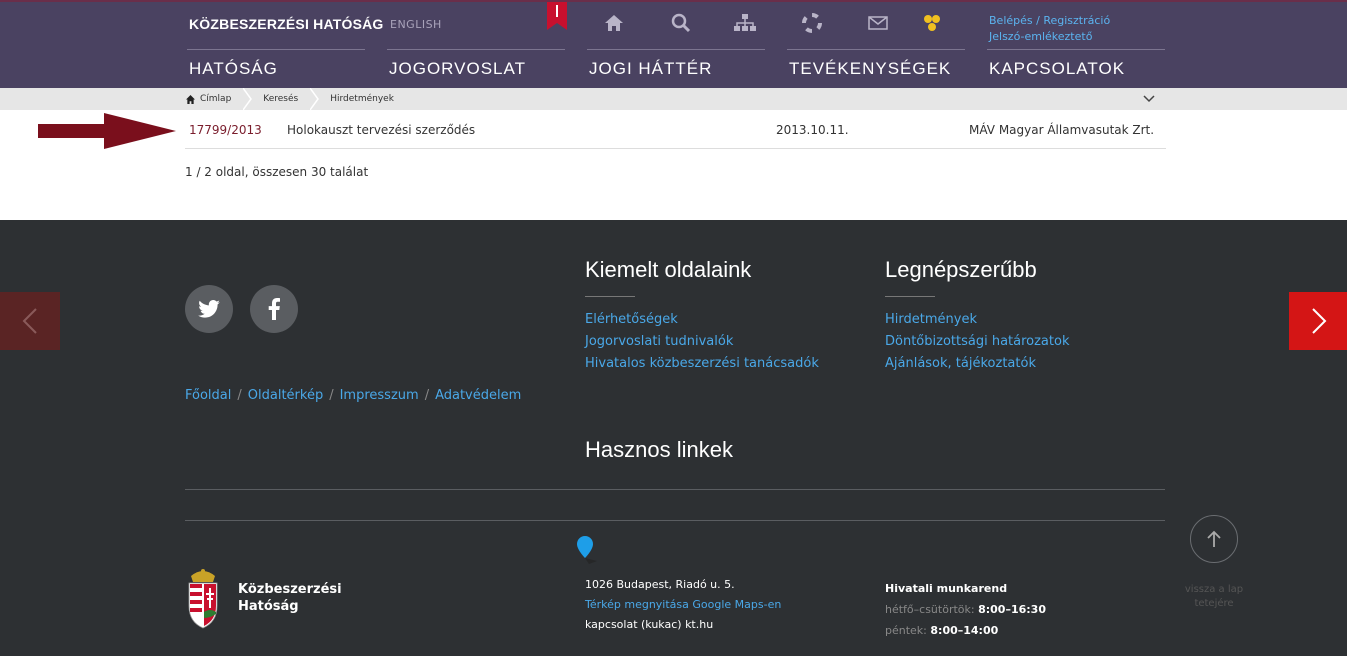 This screenshot has height=656, width=1347. What do you see at coordinates (660, 584) in the screenshot?
I see `address-text: 1026 Budapest, Riadó u. 5.` at bounding box center [660, 584].